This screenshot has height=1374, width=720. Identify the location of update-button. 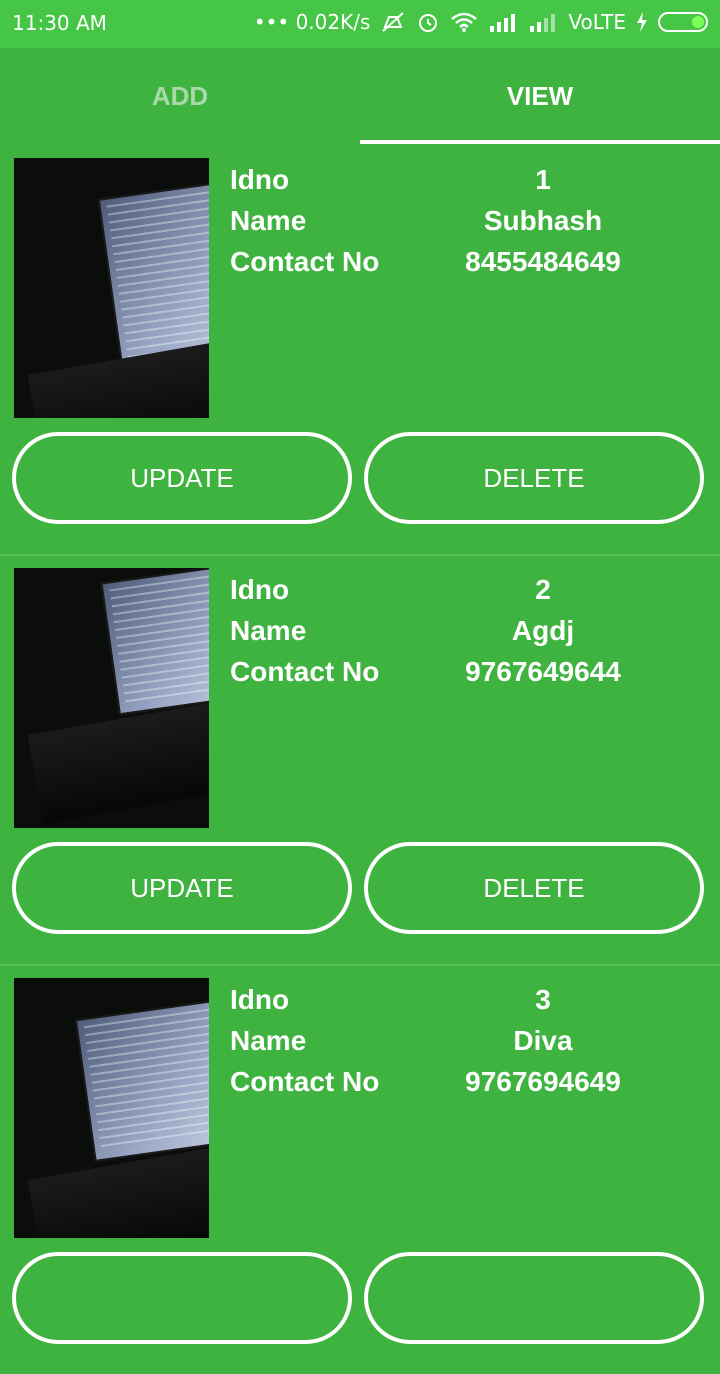
(182, 1298).